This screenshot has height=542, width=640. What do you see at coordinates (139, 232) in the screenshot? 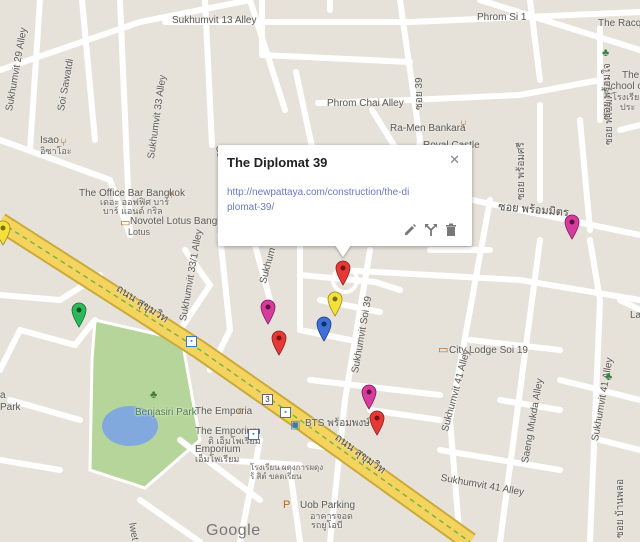
I see `place-label: Lotus` at bounding box center [139, 232].